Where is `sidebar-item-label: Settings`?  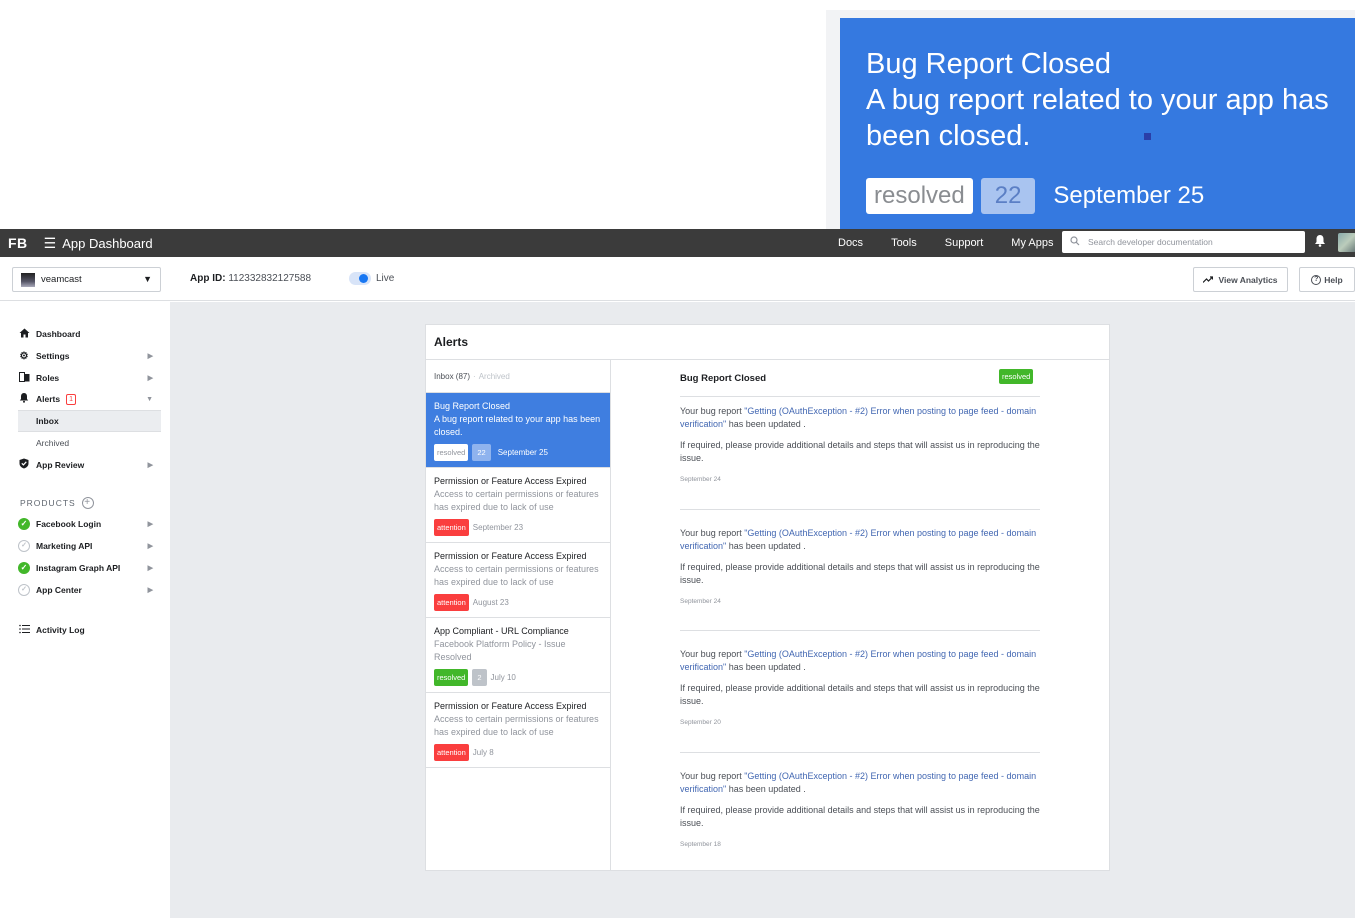
sidebar-item-label: Settings is located at coordinates (53, 356).